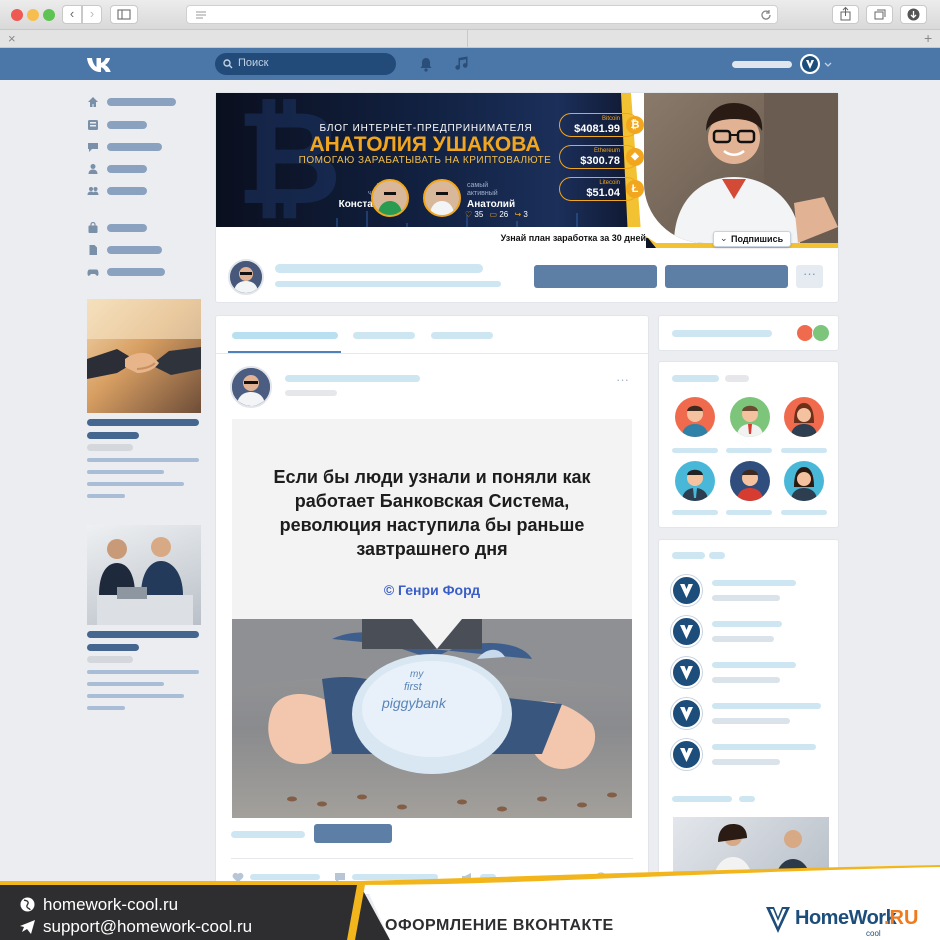 The width and height of the screenshot is (940, 940). I want to click on post-menu-icon: ···, so click(622, 379).